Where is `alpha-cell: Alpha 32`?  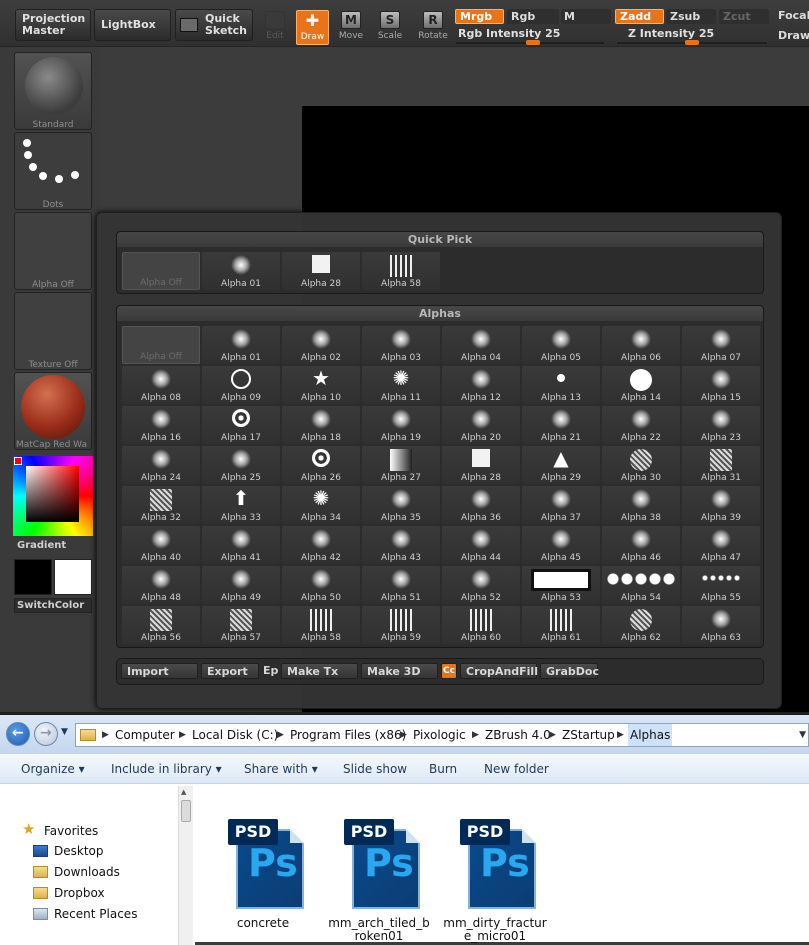
alpha-cell: Alpha 32 is located at coordinates (161, 505).